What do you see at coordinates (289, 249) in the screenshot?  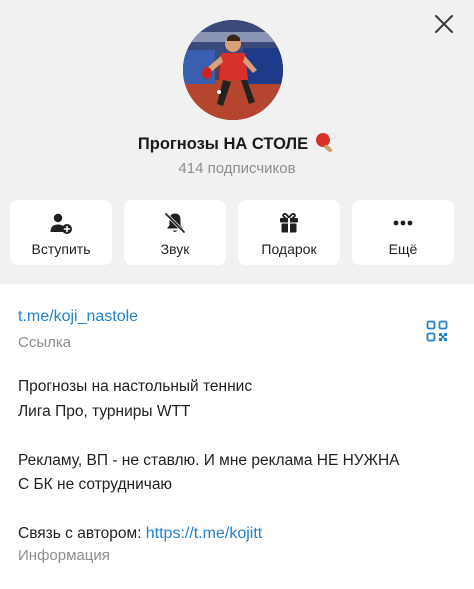 I see `gift-button-label: Подарок` at bounding box center [289, 249].